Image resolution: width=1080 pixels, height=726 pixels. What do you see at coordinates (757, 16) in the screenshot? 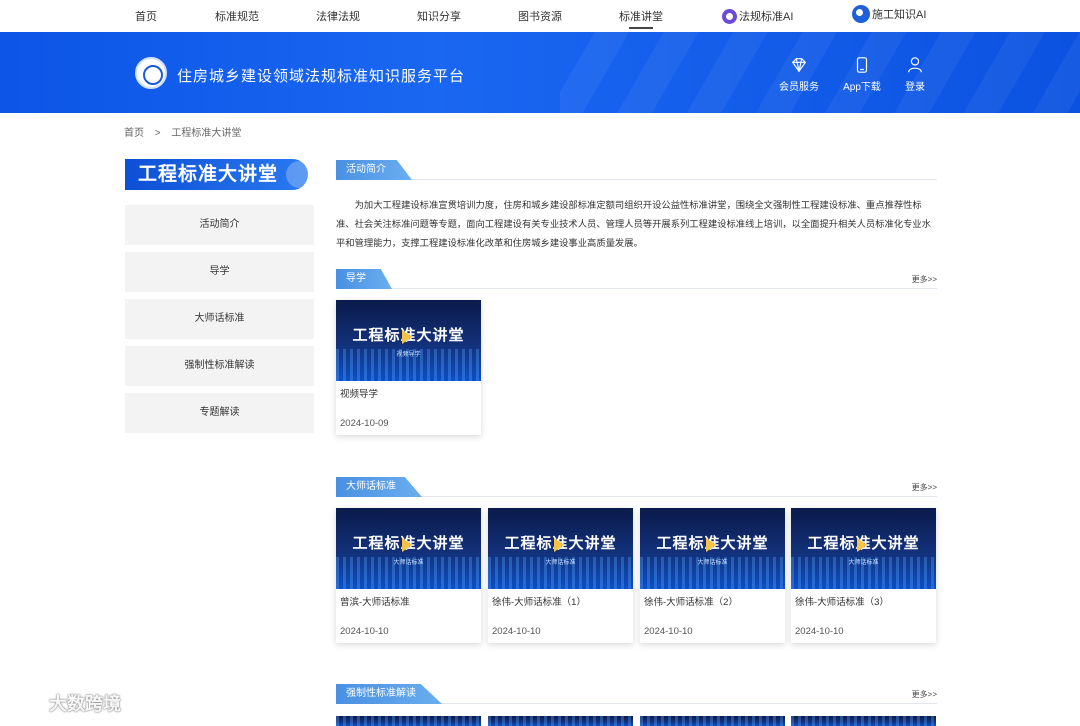
I see `nav-regulation-ai: 法规标准AI` at bounding box center [757, 16].